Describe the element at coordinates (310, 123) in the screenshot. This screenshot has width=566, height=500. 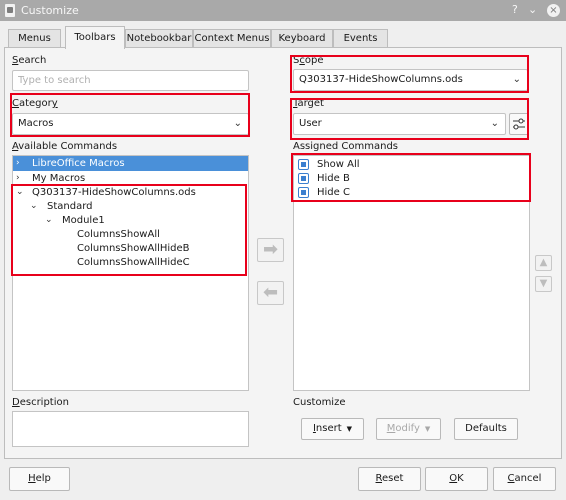
I see `target-value: User` at that location.